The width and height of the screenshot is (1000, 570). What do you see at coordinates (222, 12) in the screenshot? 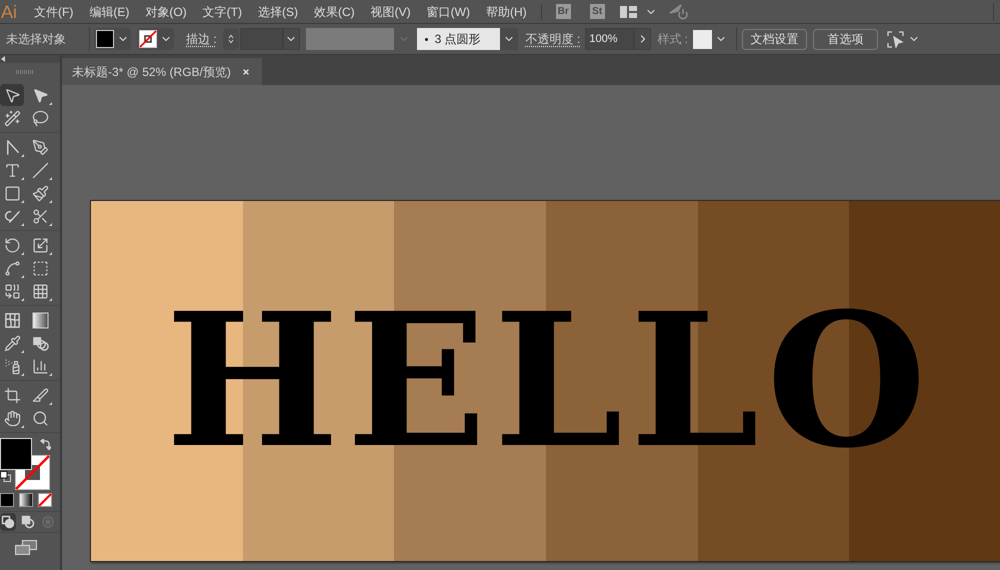
I see `menu-item: 文字(T)` at bounding box center [222, 12].